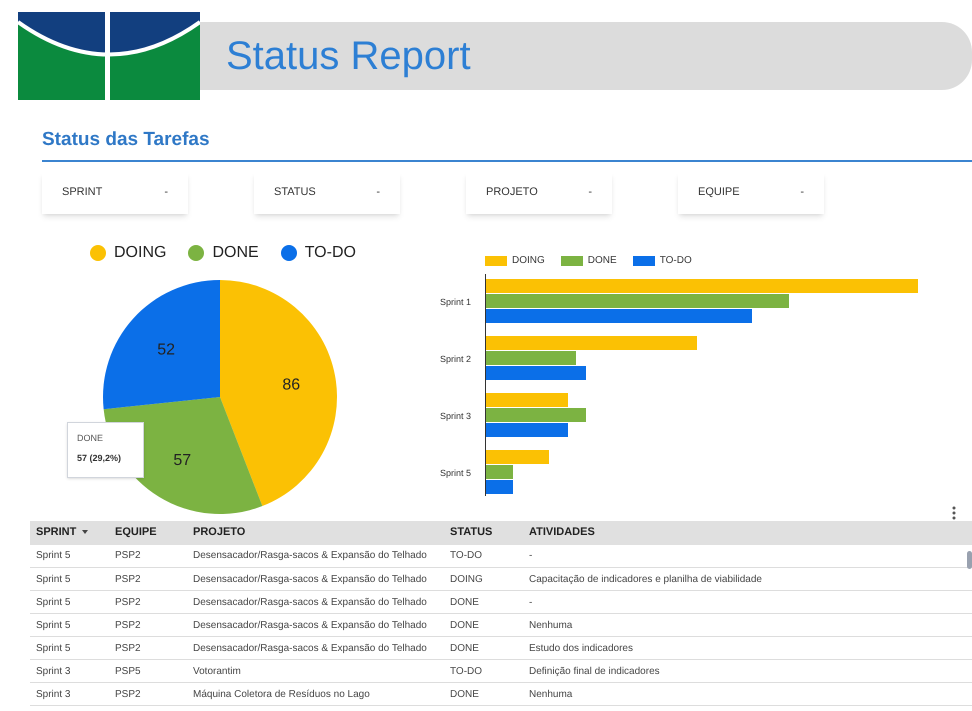  Describe the element at coordinates (182, 459) in the screenshot. I see `slice-label: 57` at that location.